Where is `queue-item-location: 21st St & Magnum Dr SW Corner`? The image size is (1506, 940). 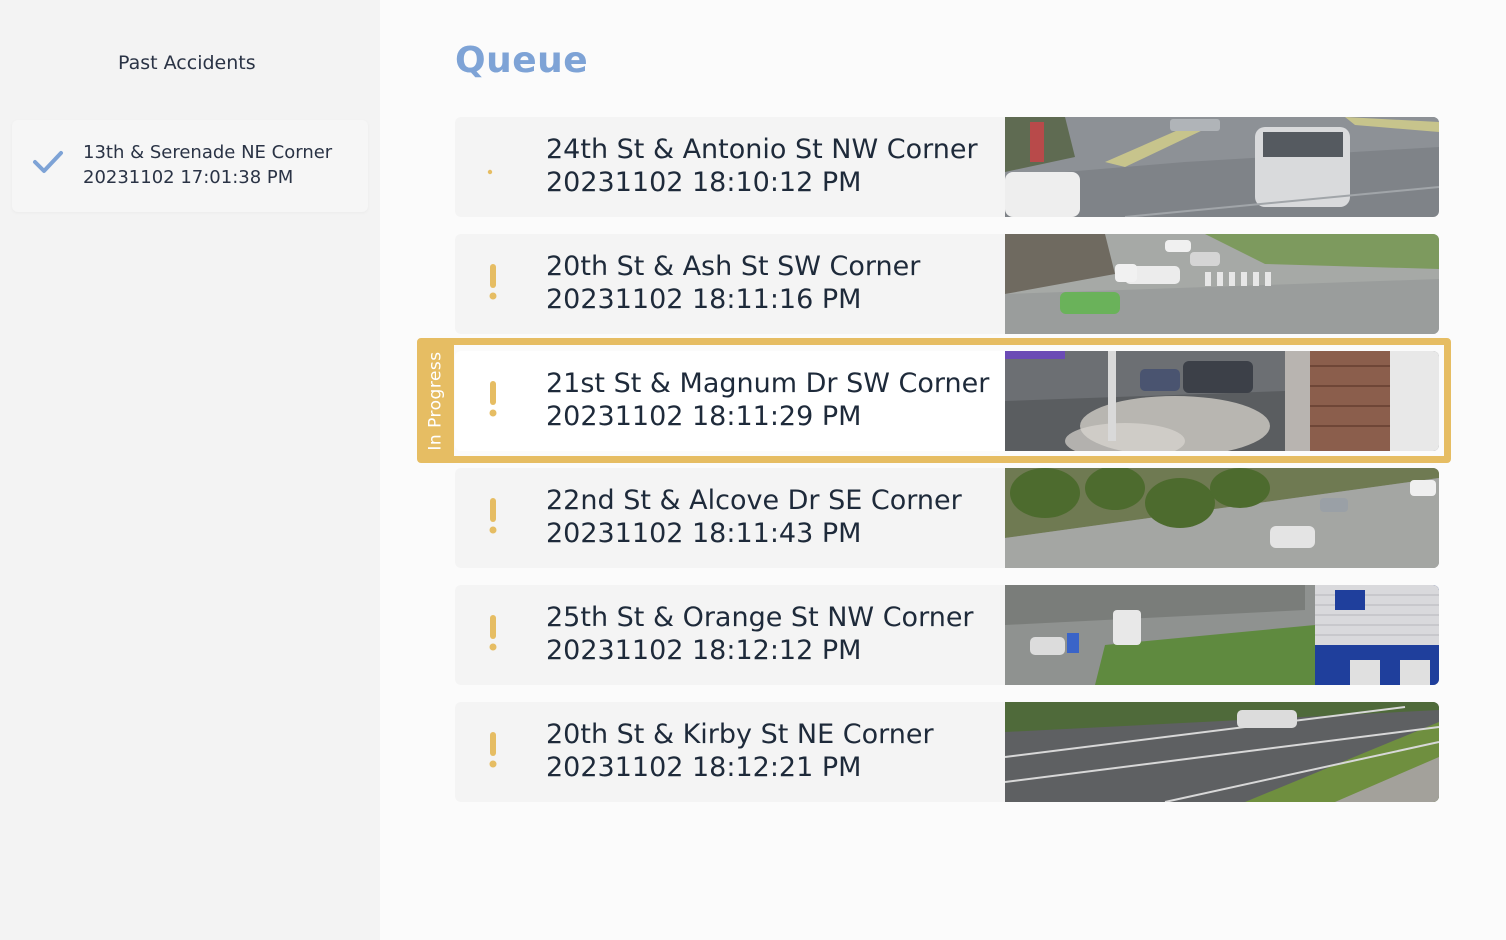 queue-item-location: 21st St & Magnum Dr SW Corner is located at coordinates (768, 383).